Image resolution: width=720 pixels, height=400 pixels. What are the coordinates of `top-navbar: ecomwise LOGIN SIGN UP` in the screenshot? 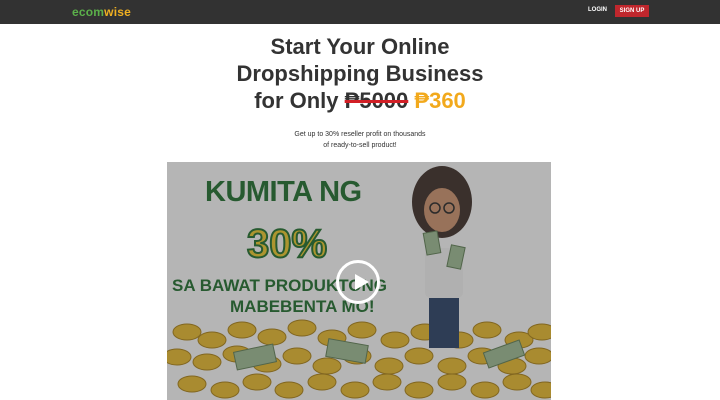 It's located at (360, 12).